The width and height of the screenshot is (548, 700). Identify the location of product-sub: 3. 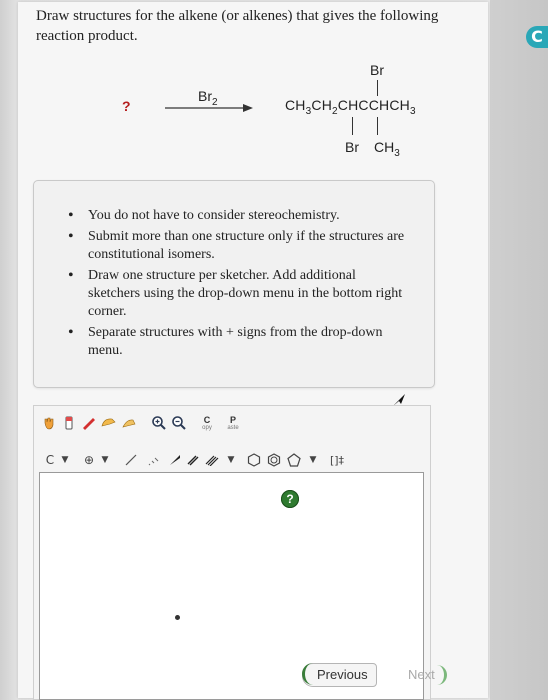
(412, 111).